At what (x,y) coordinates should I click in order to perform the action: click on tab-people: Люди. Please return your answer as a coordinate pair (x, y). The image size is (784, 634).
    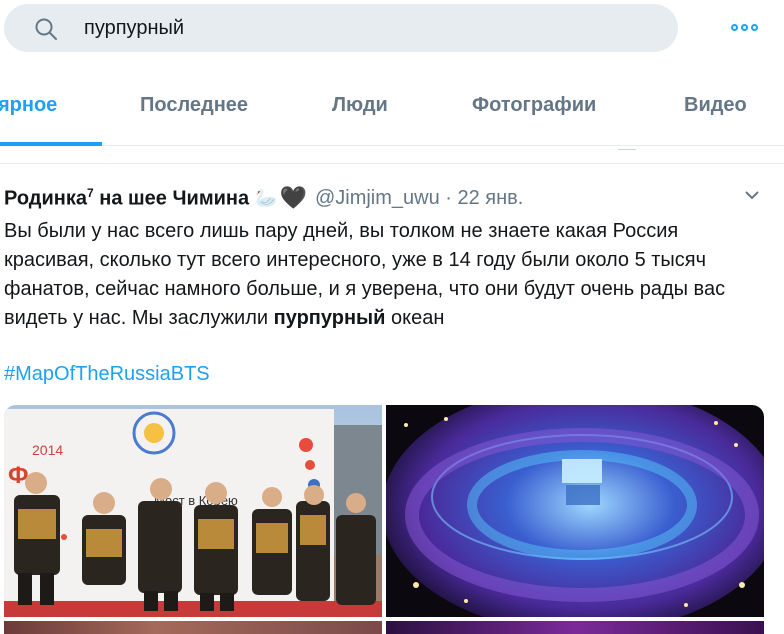
    Looking at the image, I should click on (360, 105).